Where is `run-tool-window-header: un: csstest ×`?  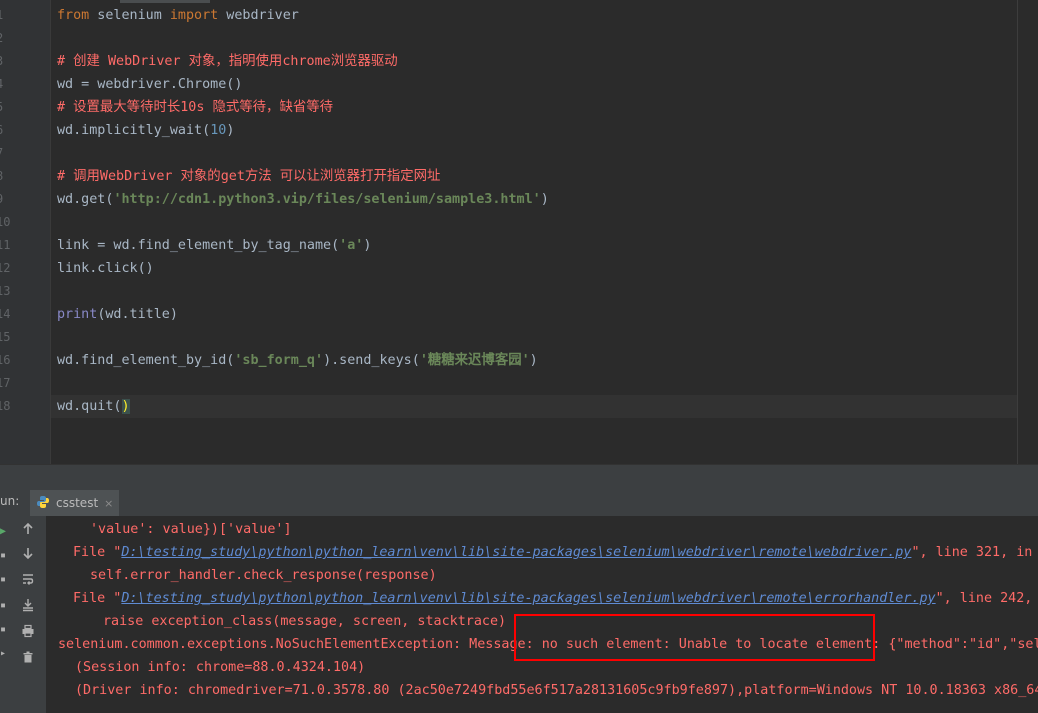 run-tool-window-header: un: csstest × is located at coordinates (519, 503).